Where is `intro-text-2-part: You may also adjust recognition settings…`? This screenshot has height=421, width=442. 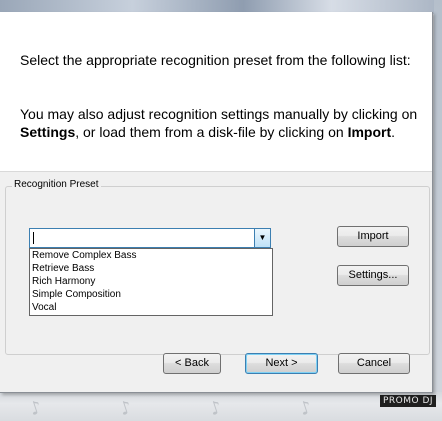 intro-text-2-part: You may also adjust recognition settings… is located at coordinates (219, 114).